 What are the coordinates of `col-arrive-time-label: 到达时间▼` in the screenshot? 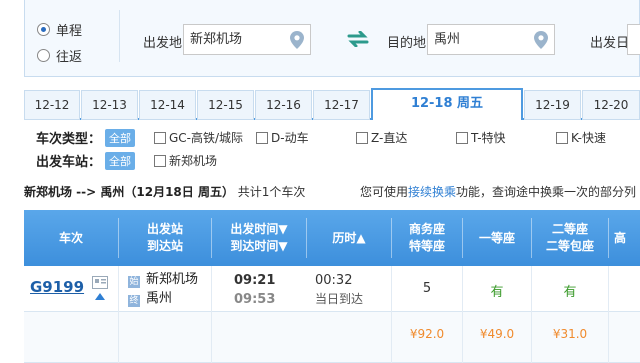 It's located at (259, 246).